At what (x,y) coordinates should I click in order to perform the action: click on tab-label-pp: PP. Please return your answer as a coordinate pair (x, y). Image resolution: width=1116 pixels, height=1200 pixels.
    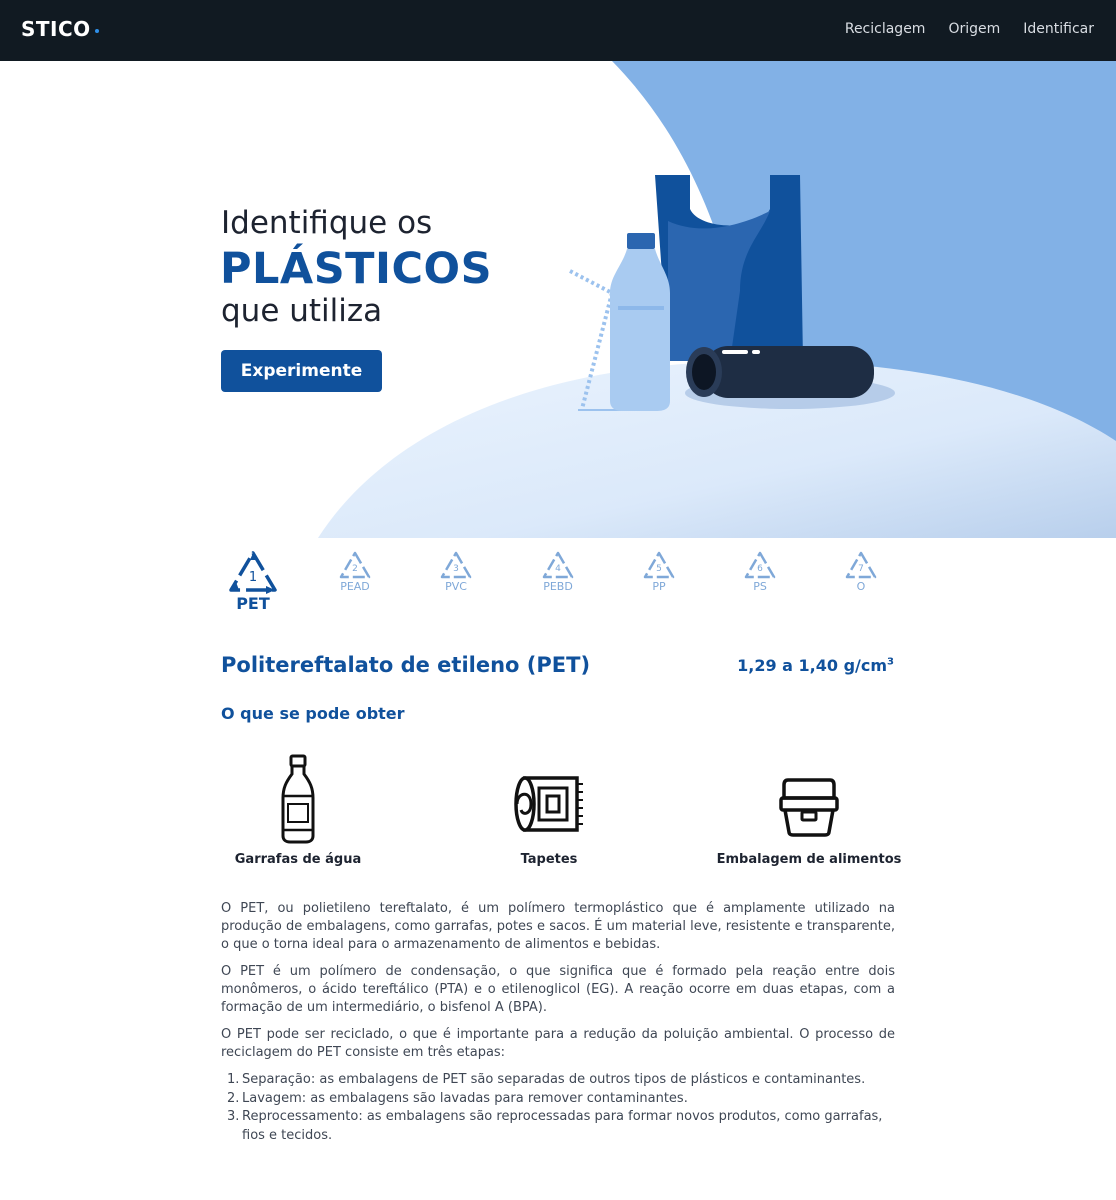
    Looking at the image, I should click on (659, 586).